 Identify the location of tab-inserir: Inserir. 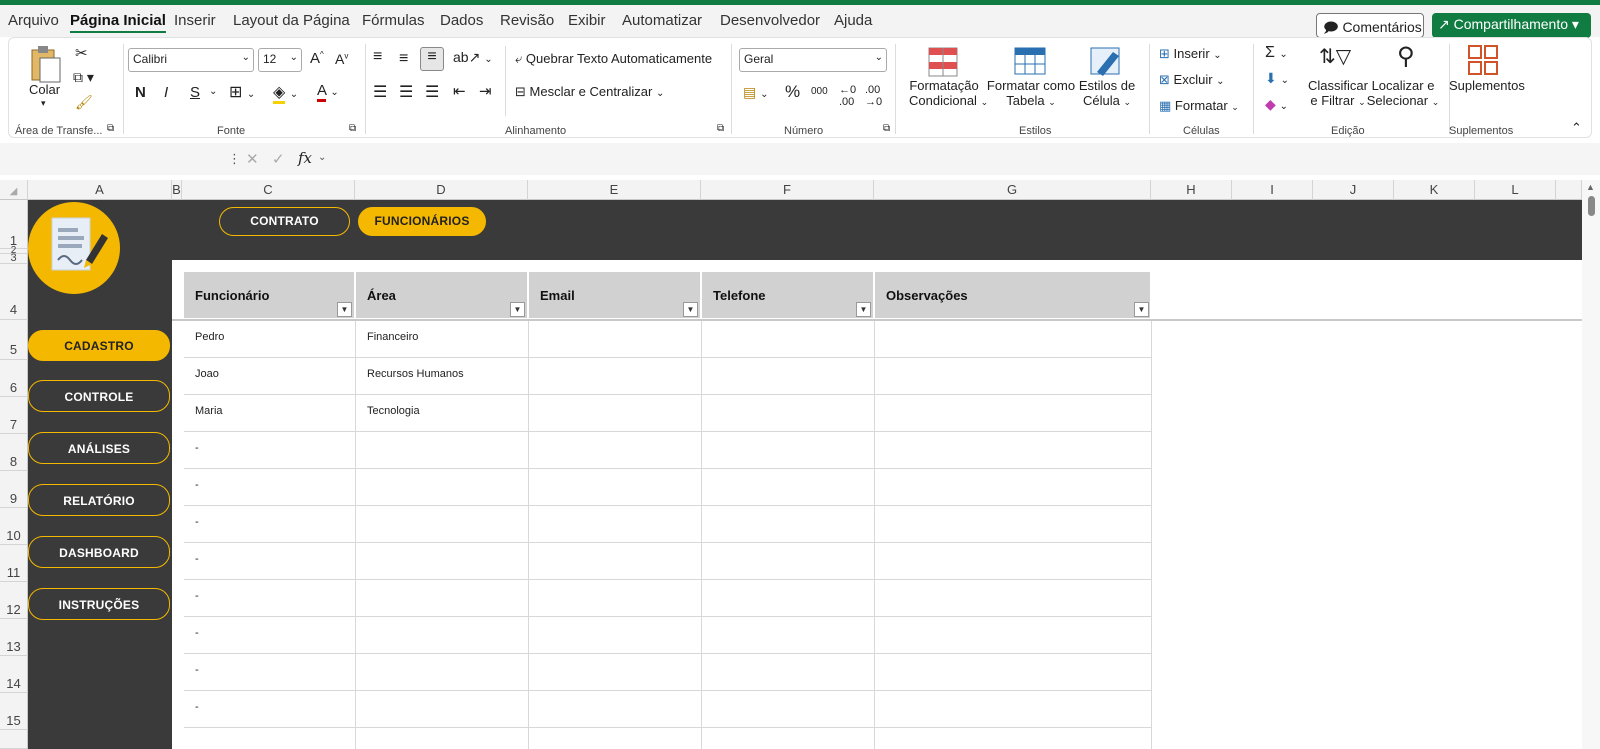
(195, 20).